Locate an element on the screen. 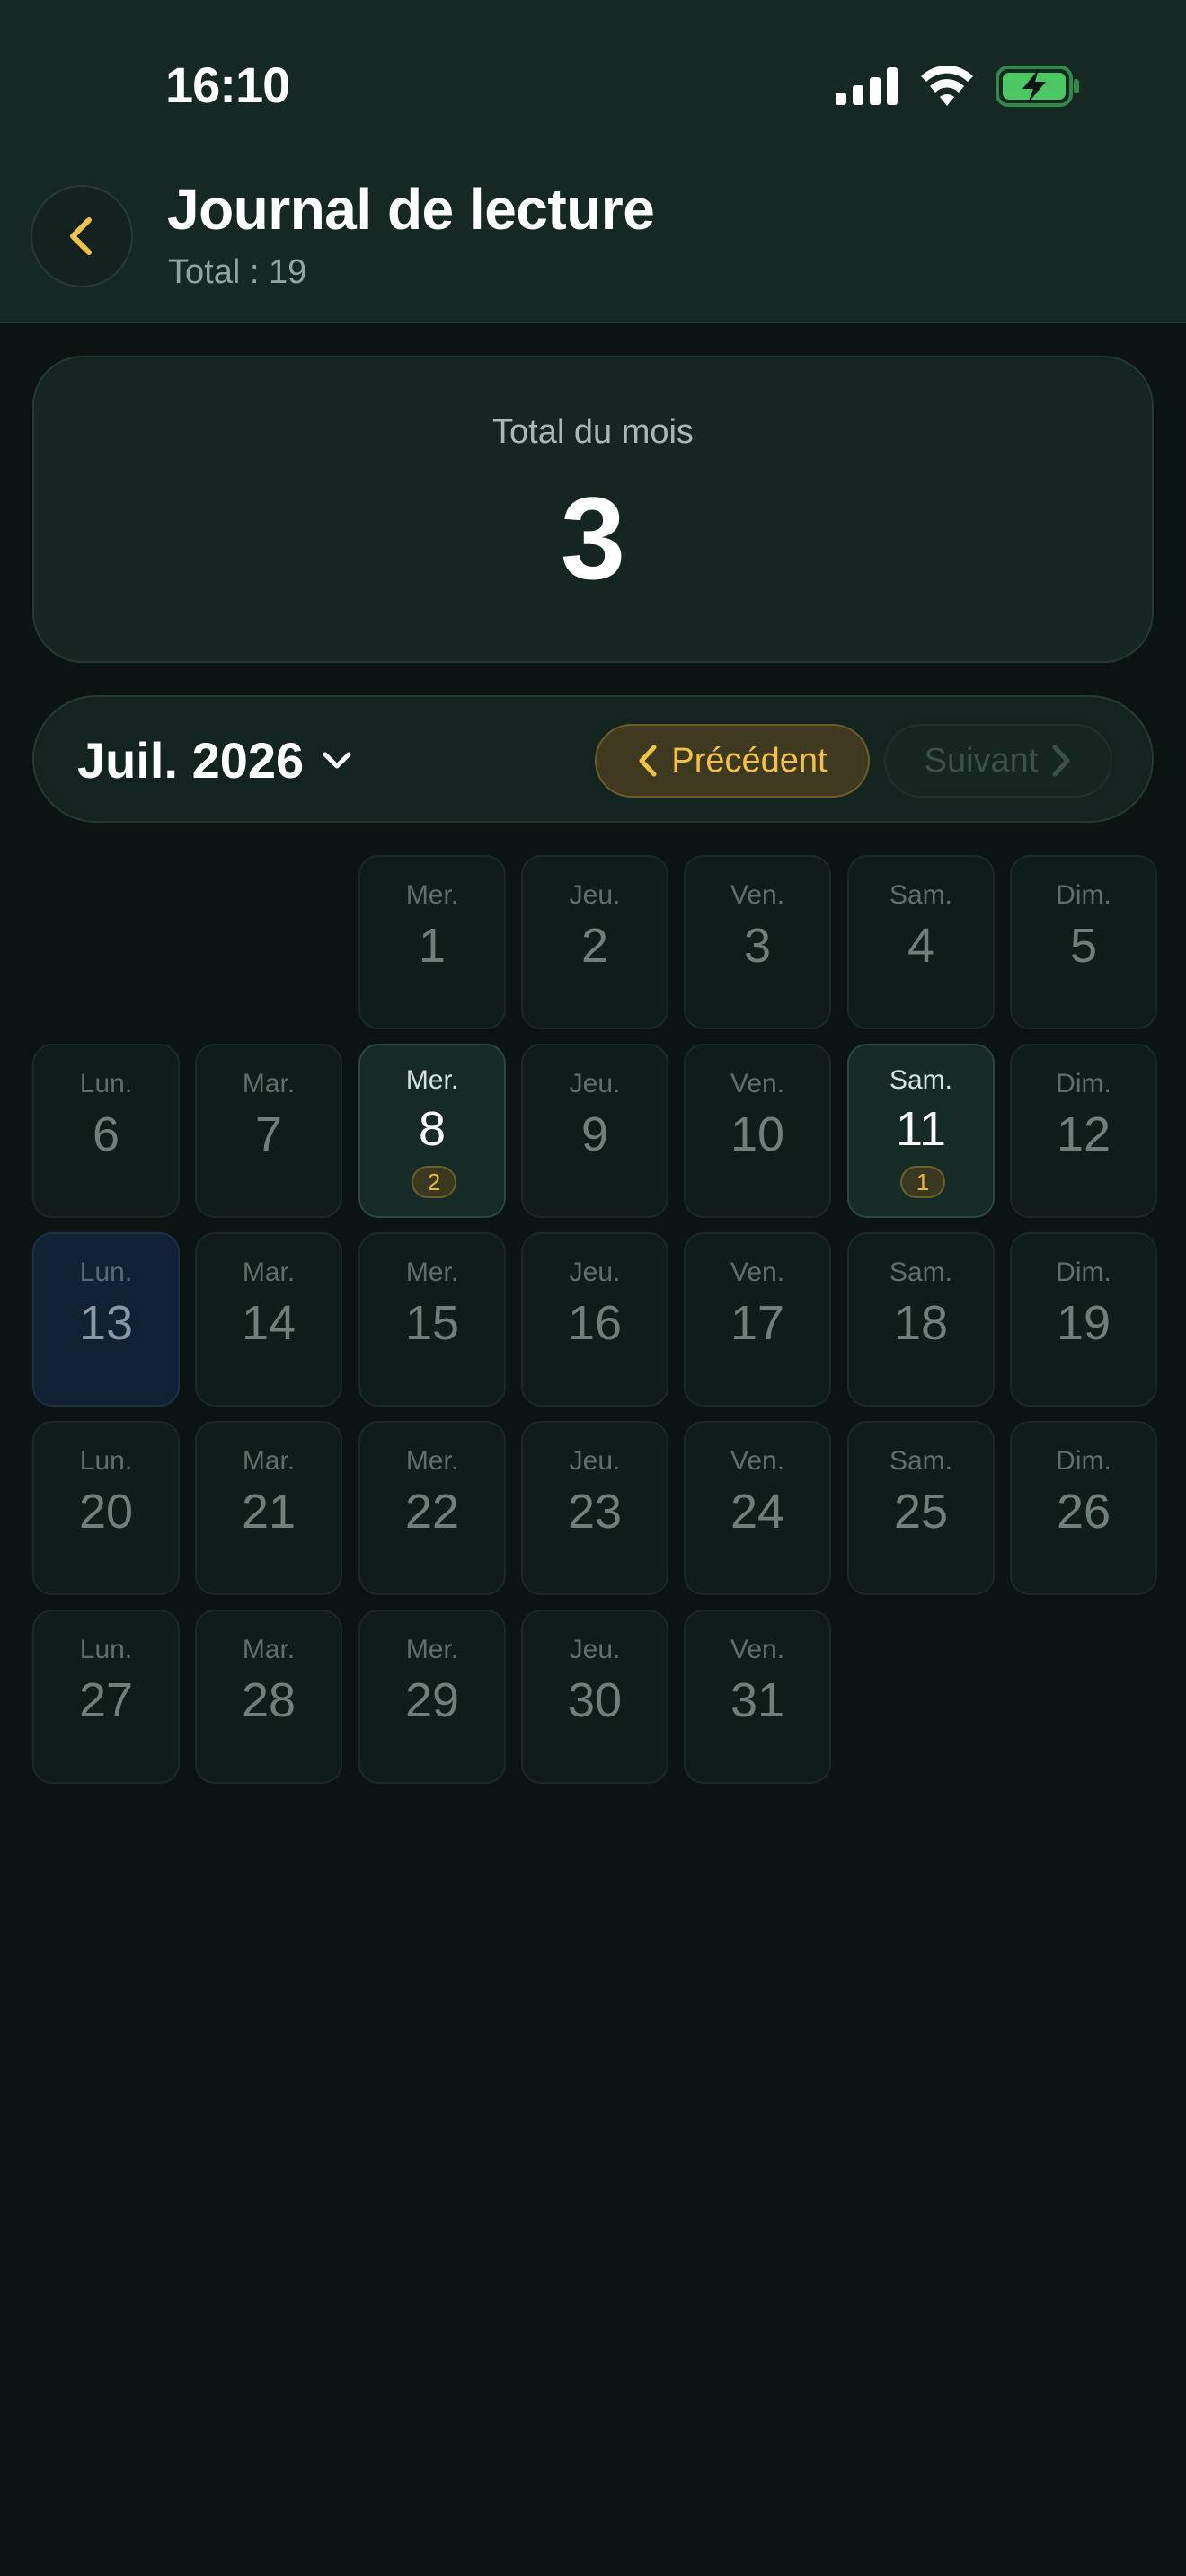 The width and height of the screenshot is (1186, 2576). calendar-day-6: Lun. 6 is located at coordinates (106, 1131).